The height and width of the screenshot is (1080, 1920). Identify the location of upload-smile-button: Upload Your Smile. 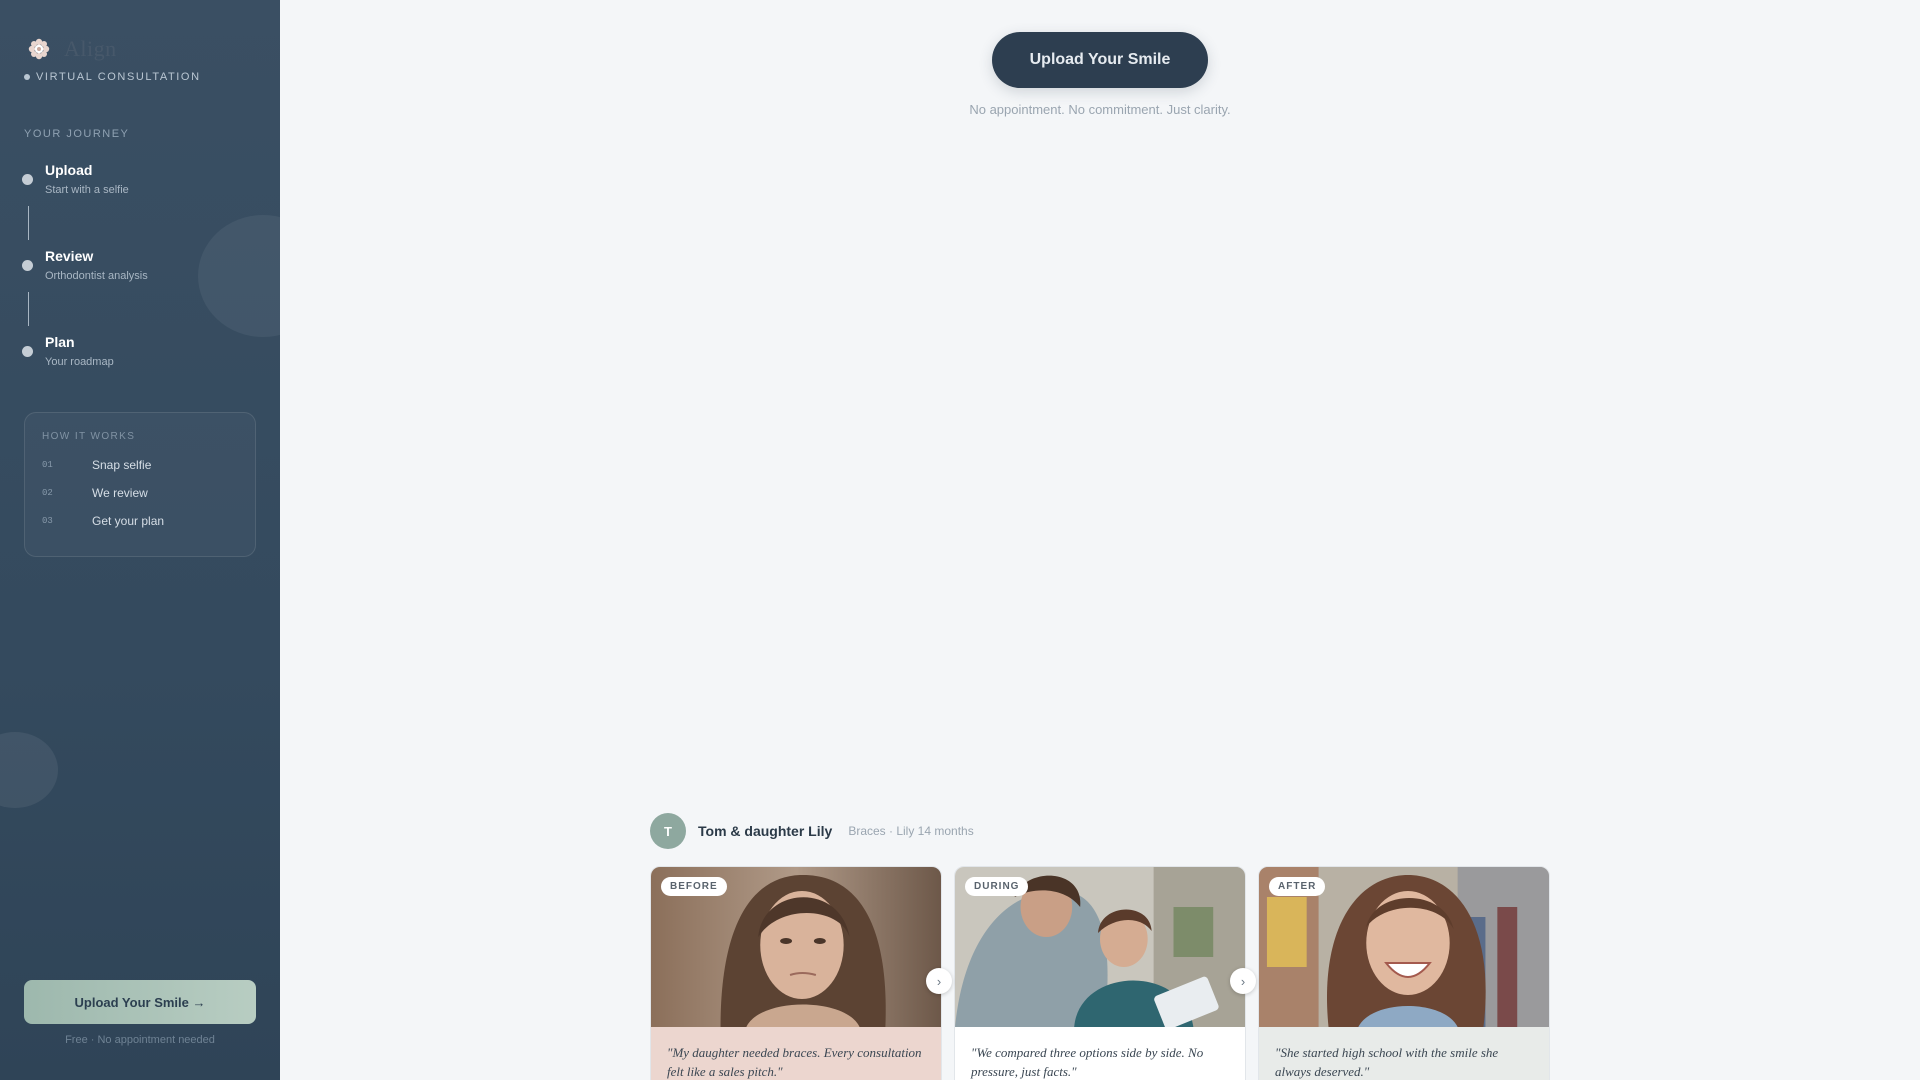
(1100, 60).